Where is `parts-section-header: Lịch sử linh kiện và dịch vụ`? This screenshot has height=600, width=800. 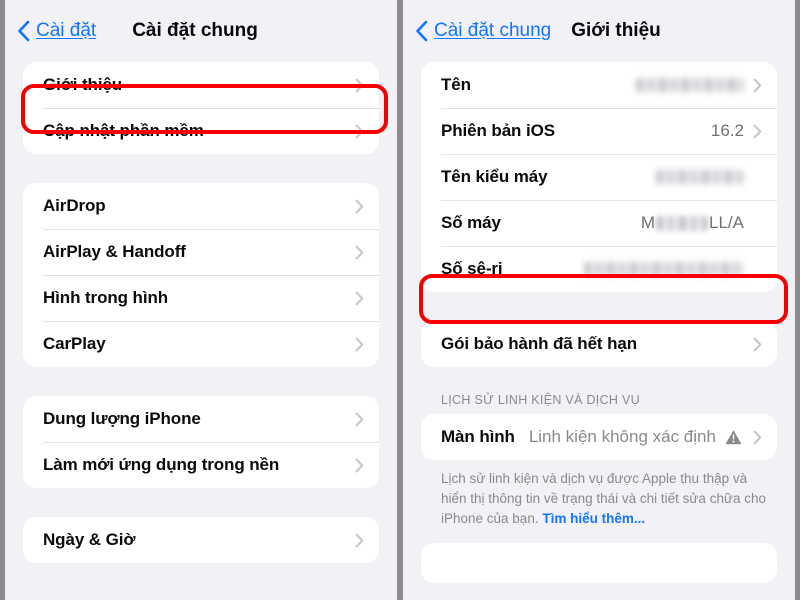
parts-section-header: Lịch sử linh kiện và dịch vụ is located at coordinates (540, 400).